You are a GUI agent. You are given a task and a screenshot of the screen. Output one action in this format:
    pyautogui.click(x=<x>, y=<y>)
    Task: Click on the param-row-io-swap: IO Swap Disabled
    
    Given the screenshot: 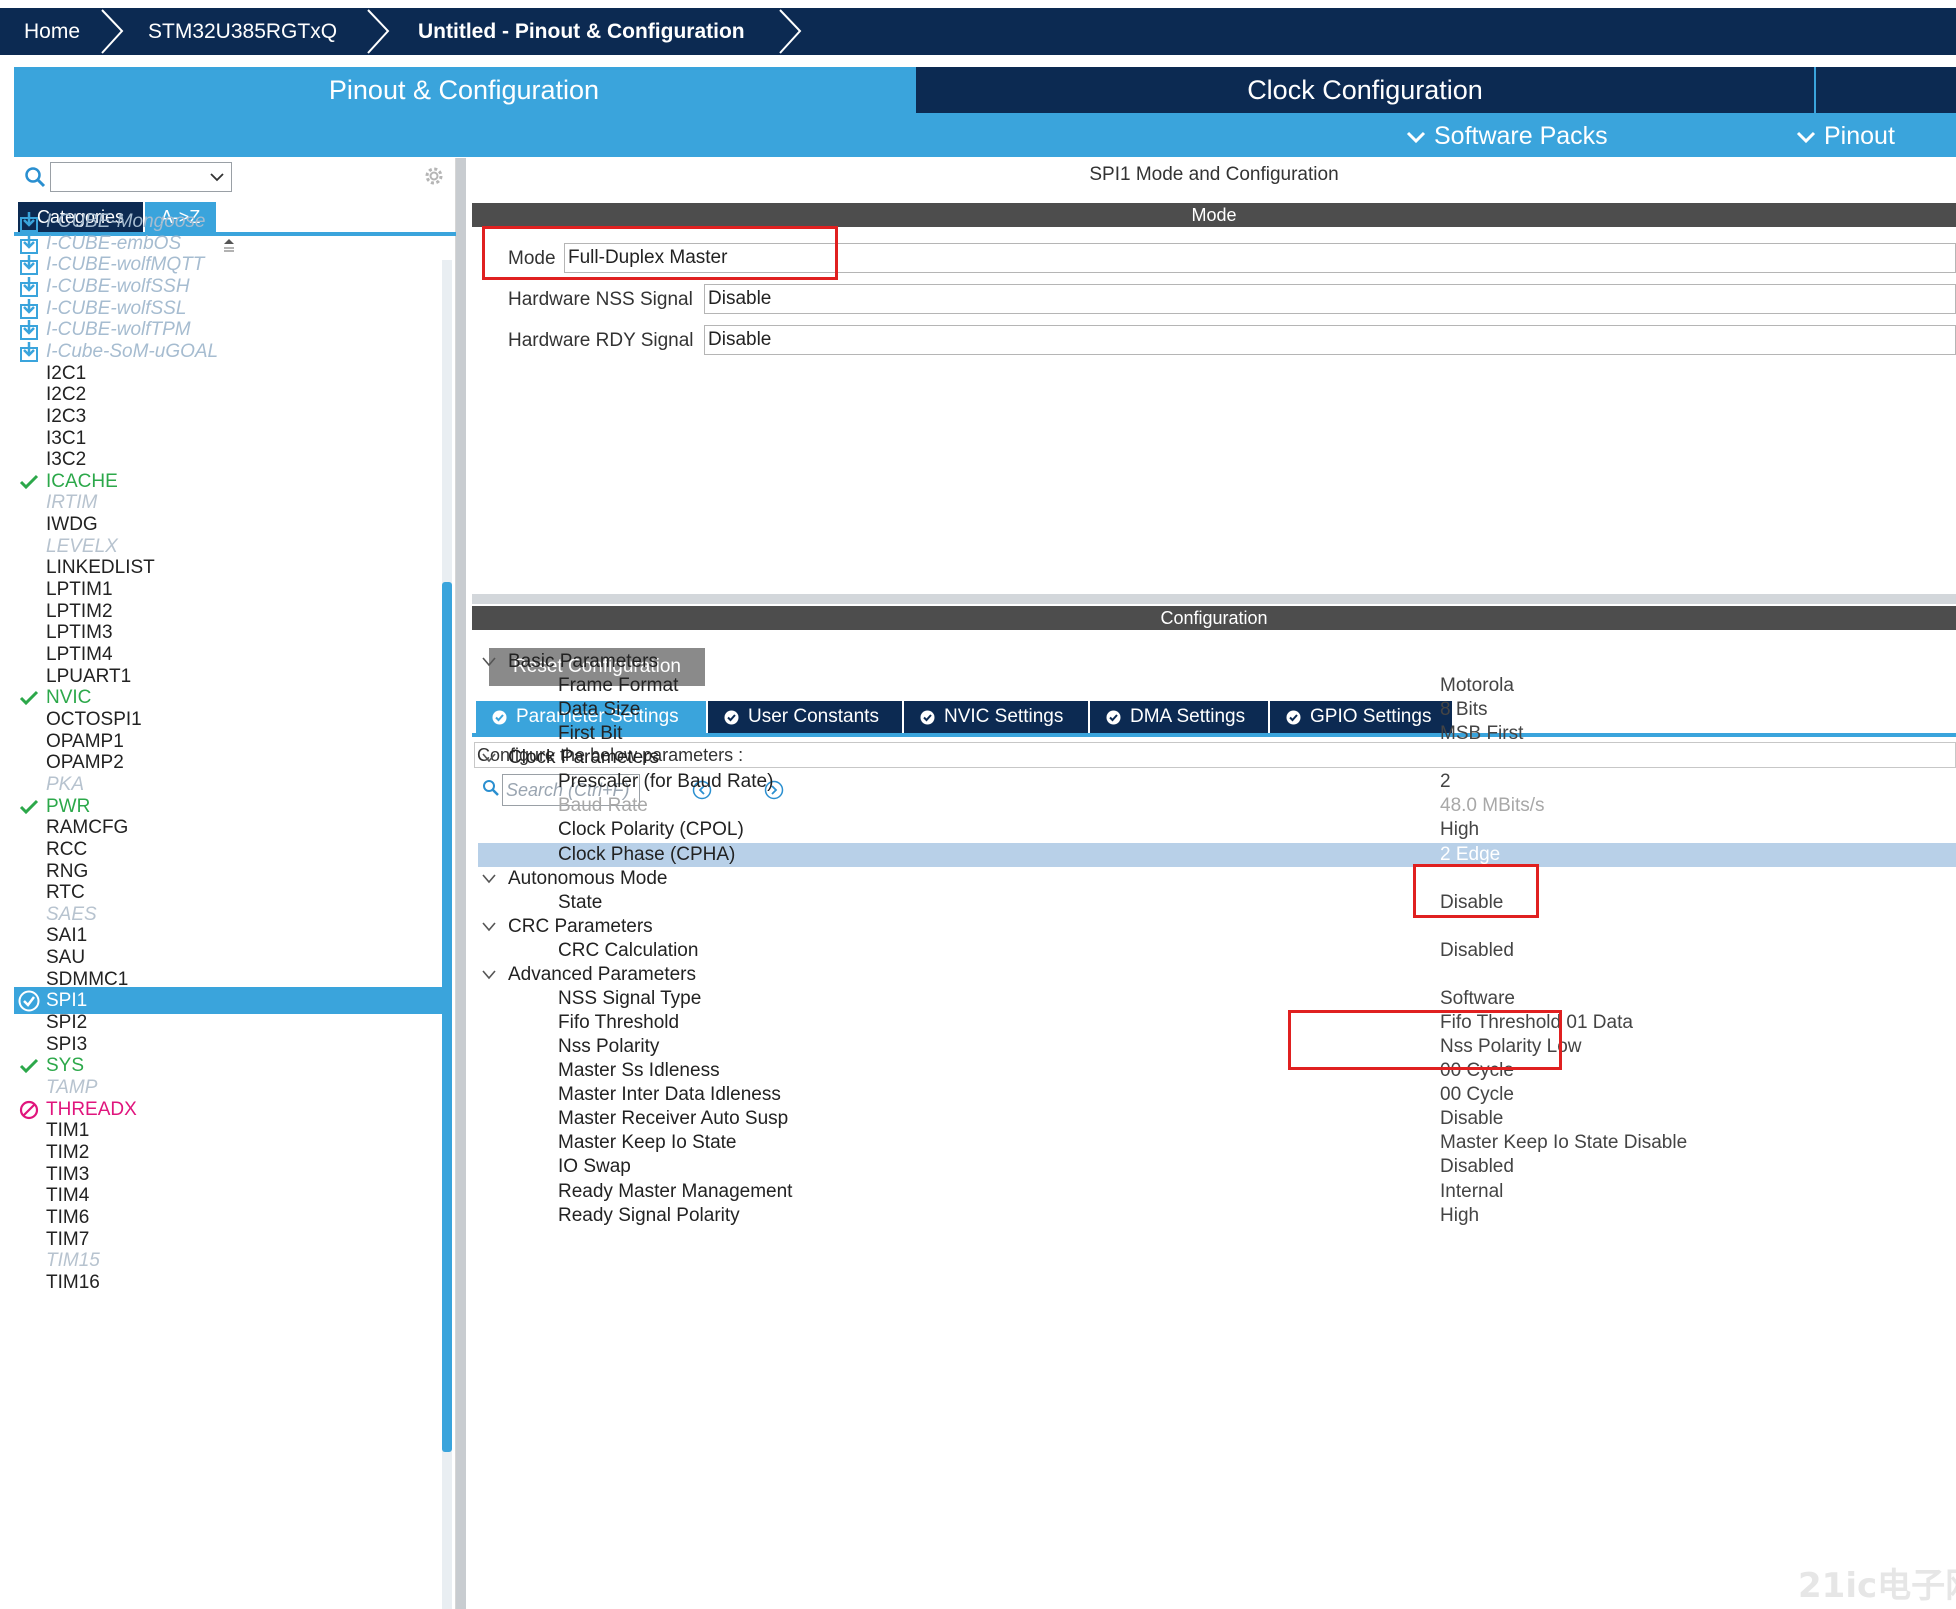 What is the action you would take?
    pyautogui.click(x=1217, y=1167)
    